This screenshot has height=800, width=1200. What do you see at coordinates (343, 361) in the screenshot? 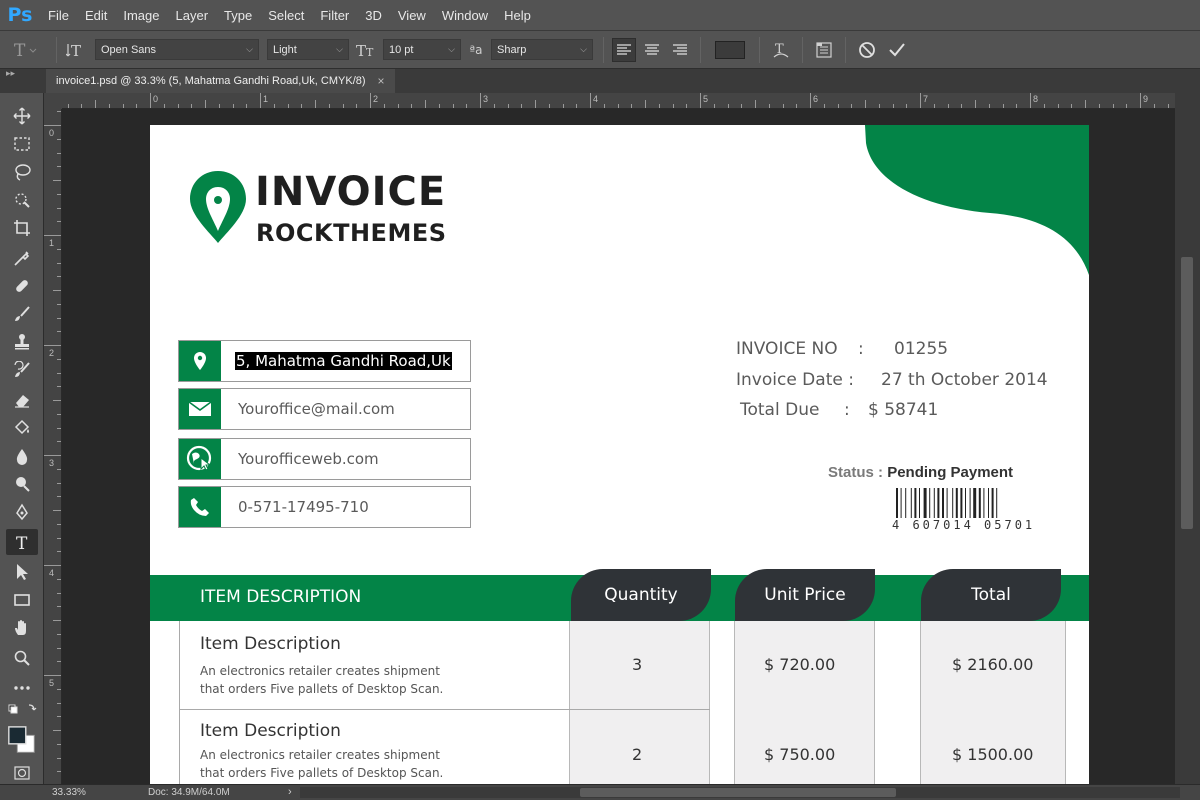
I see `address-selected-text: 5, Mahatma Gandhi Road,Uk` at bounding box center [343, 361].